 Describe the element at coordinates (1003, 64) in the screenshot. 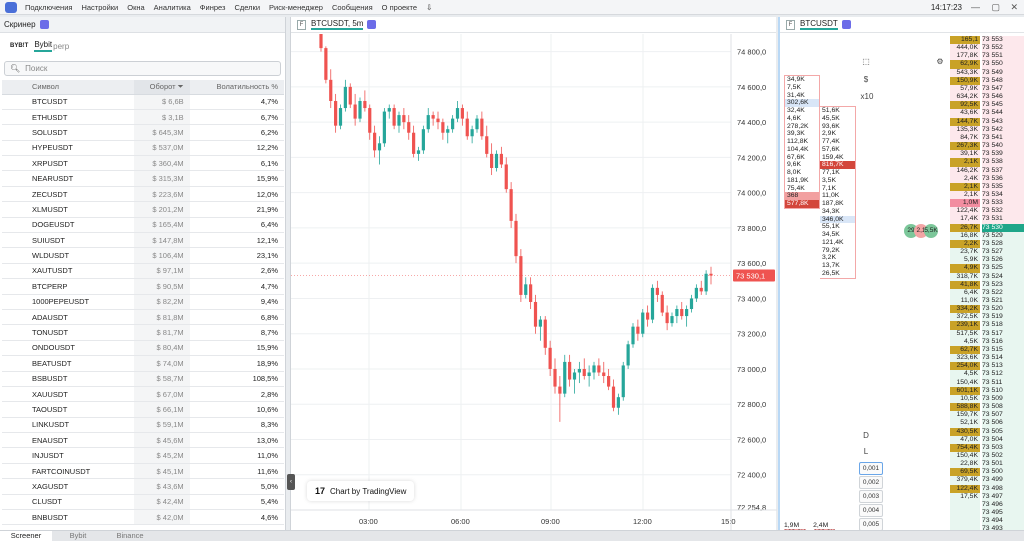

I see `ladder-price: 73 550` at that location.